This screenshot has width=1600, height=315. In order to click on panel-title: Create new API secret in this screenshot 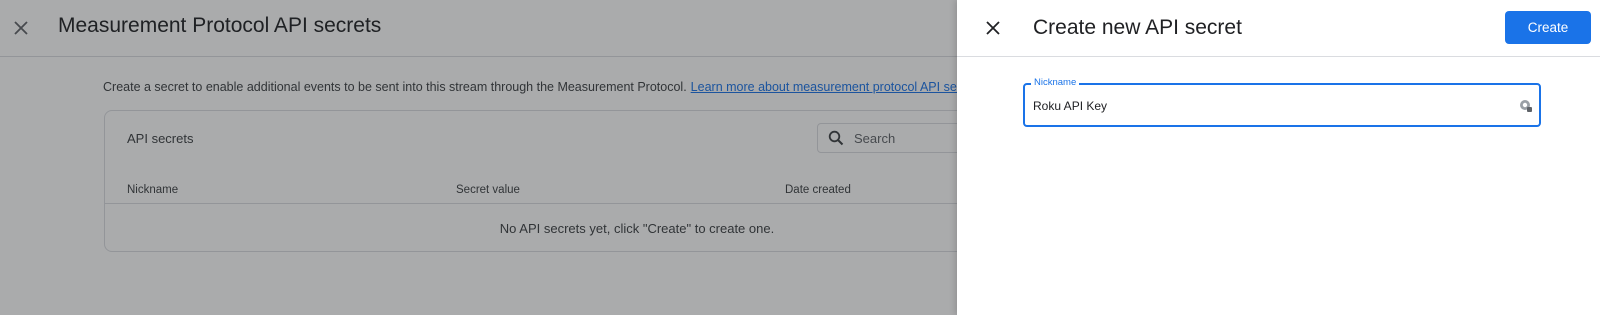, I will do `click(1137, 27)`.